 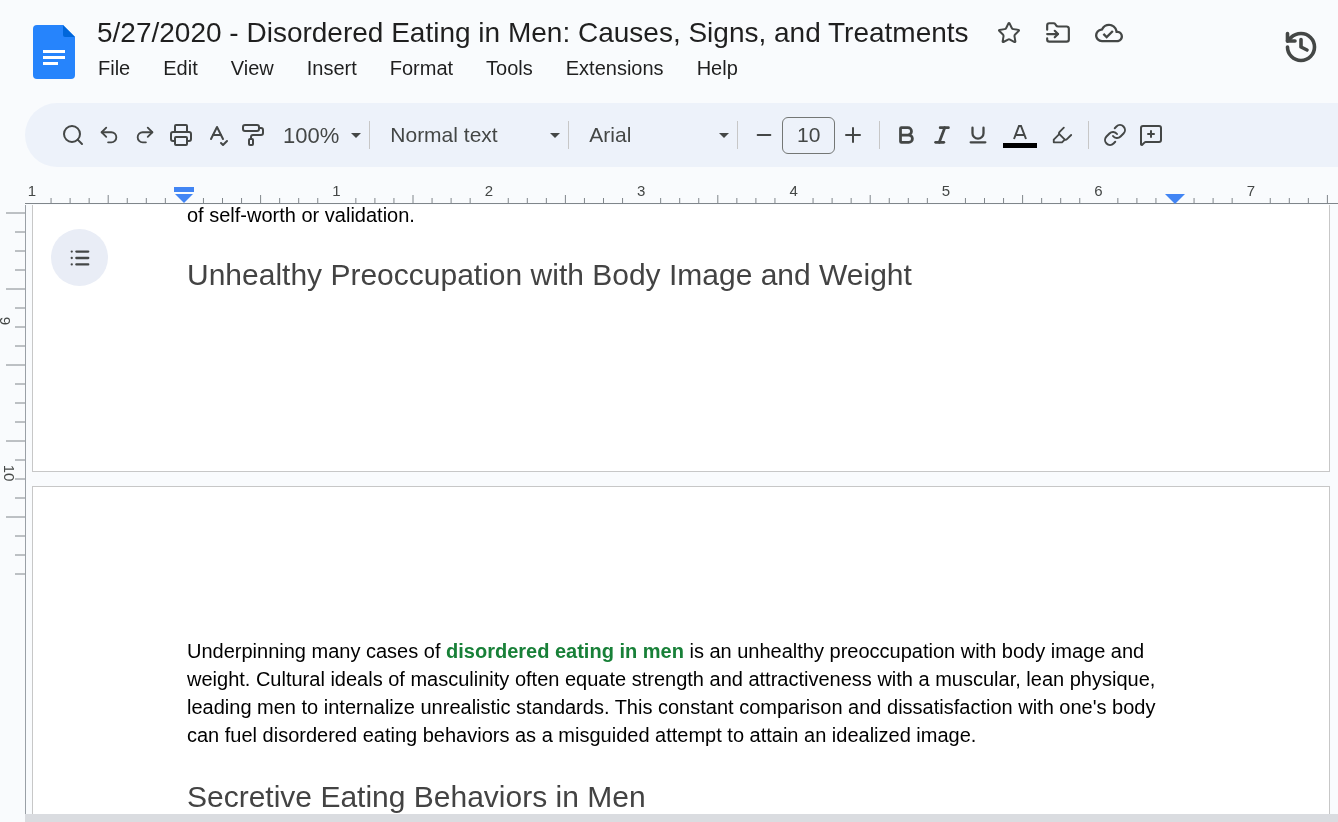 I want to click on ruler-number: 3, so click(x=641, y=191).